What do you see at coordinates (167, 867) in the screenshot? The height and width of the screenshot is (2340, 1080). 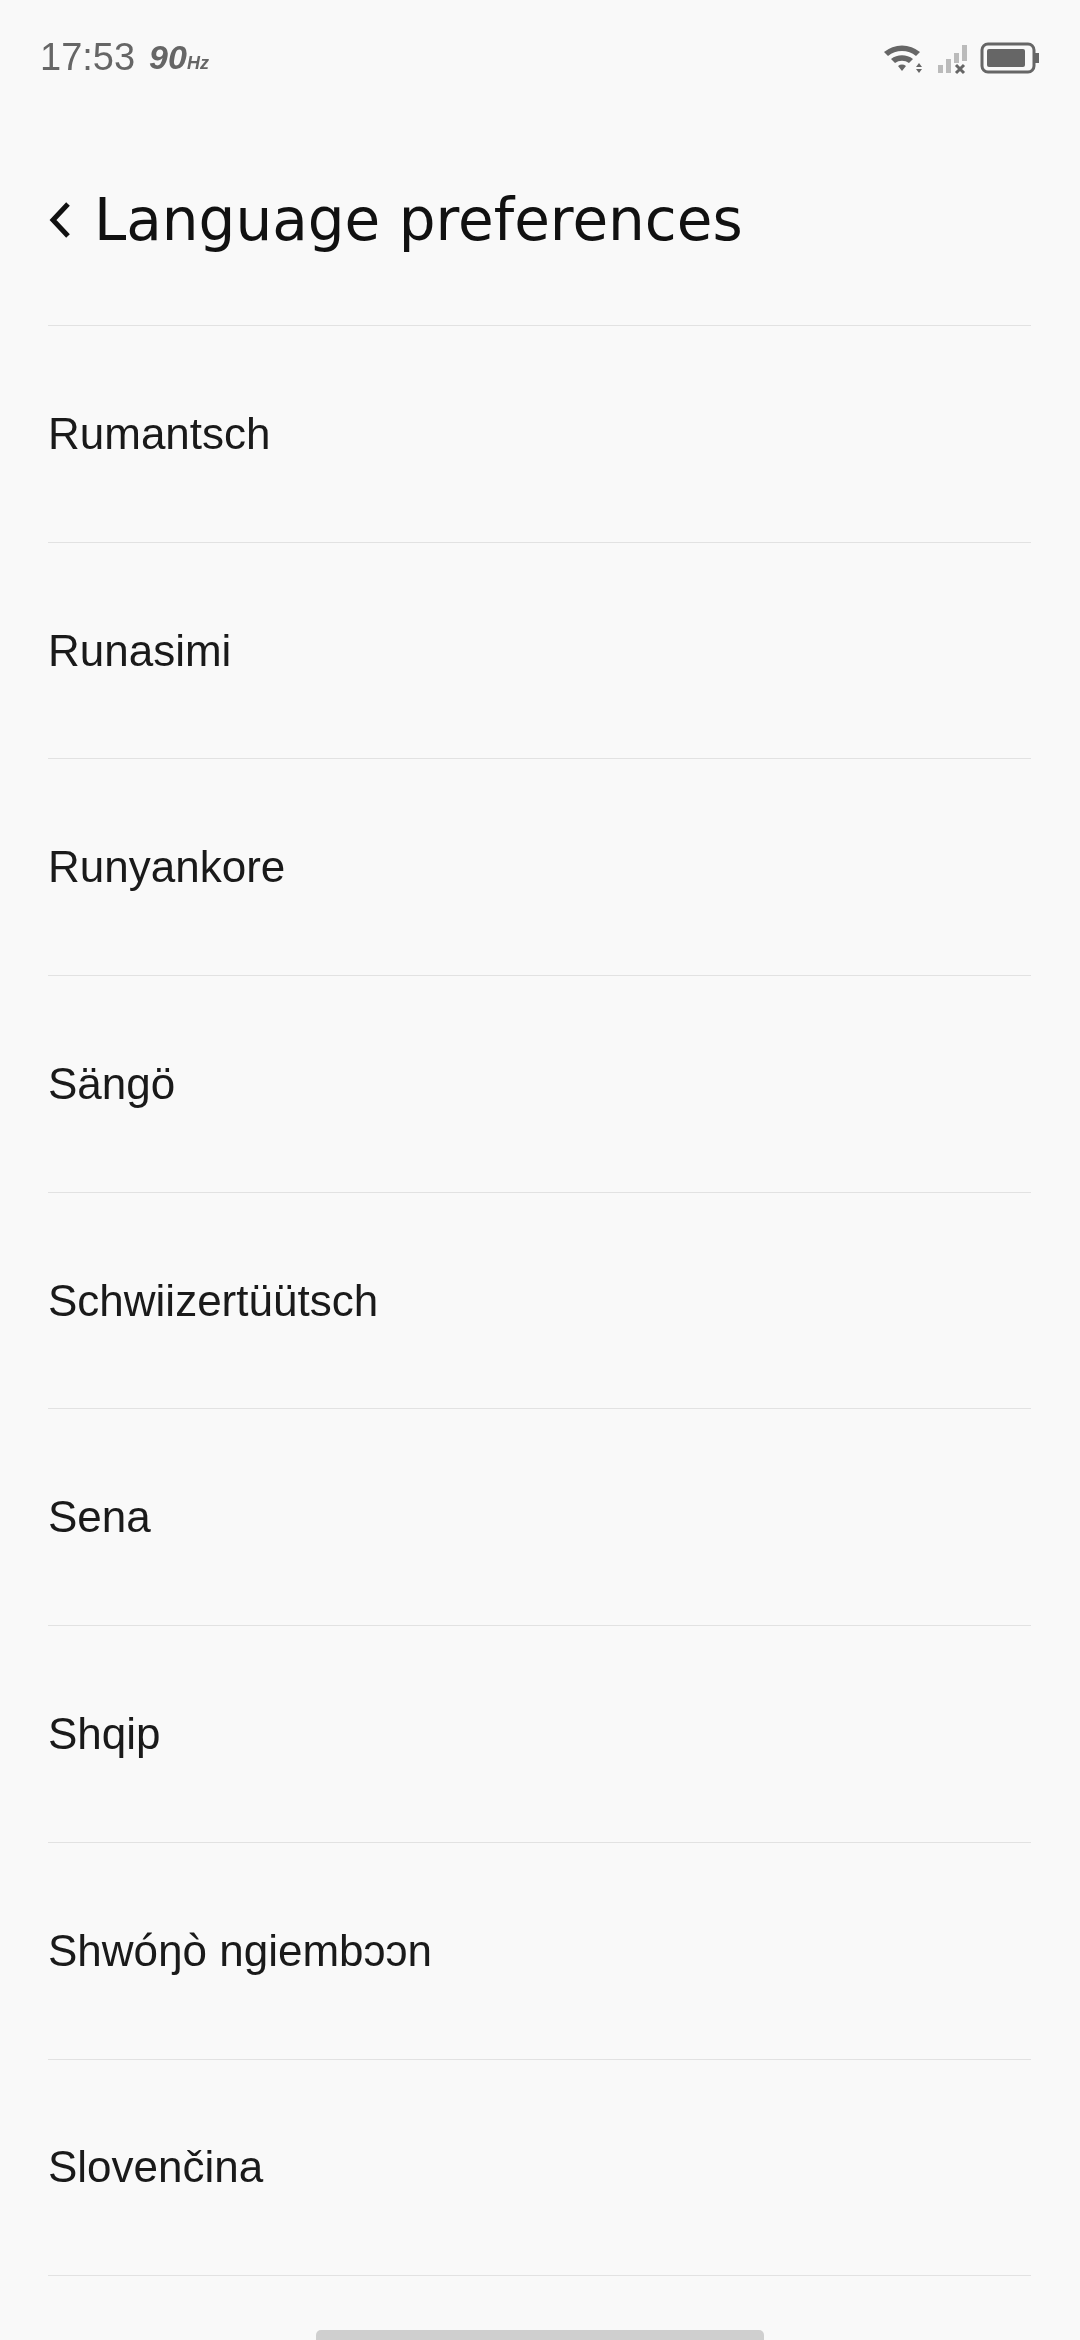 I see `language-label: Runyankore` at bounding box center [167, 867].